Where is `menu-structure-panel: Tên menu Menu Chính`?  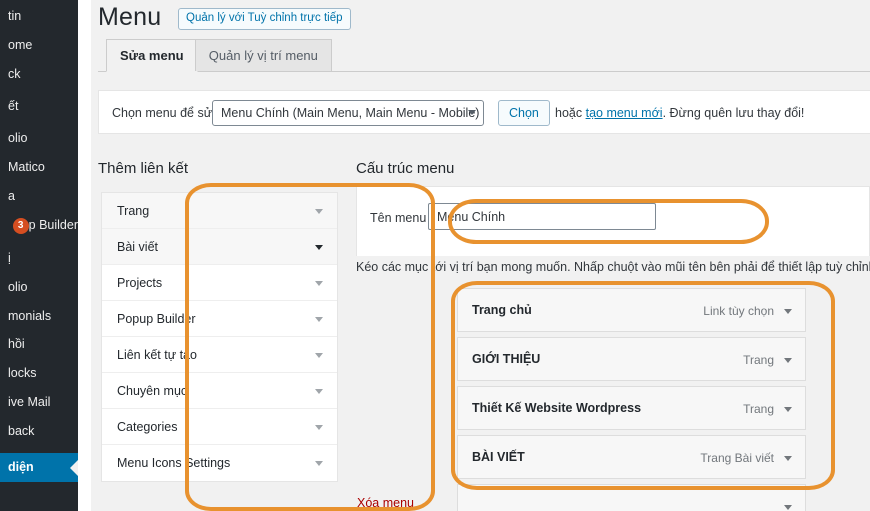 menu-structure-panel: Tên menu Menu Chính is located at coordinates (613, 221).